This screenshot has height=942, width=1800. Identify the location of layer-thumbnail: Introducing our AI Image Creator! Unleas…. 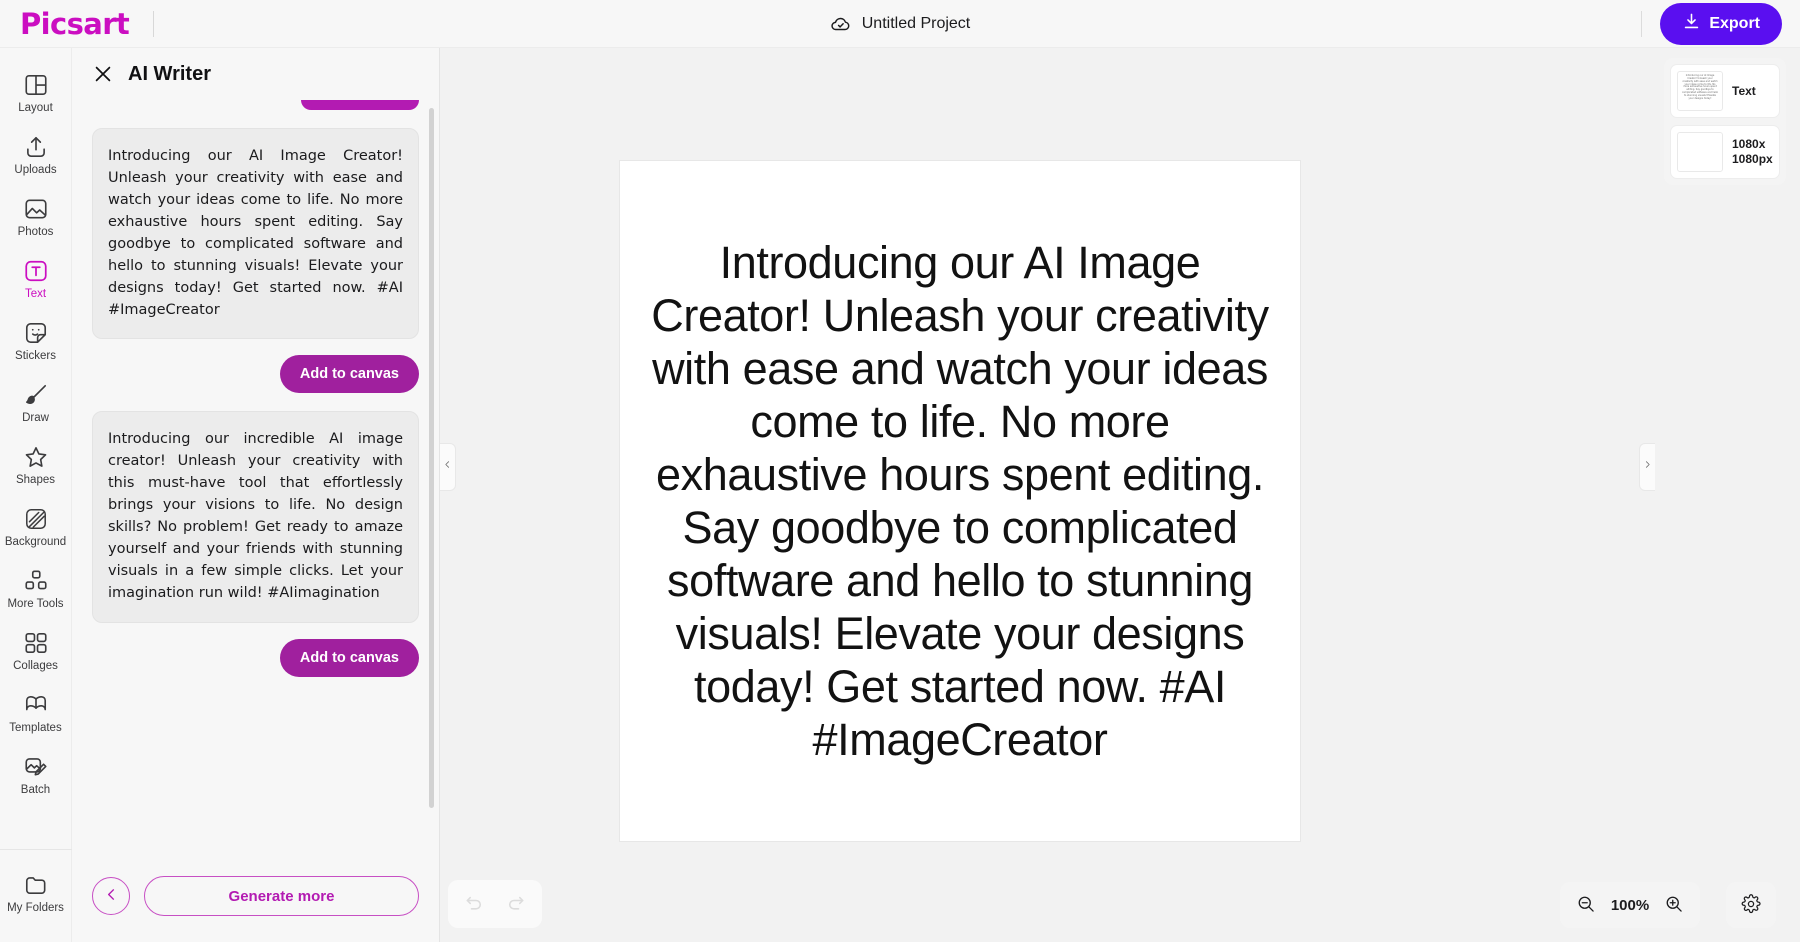
(1700, 91).